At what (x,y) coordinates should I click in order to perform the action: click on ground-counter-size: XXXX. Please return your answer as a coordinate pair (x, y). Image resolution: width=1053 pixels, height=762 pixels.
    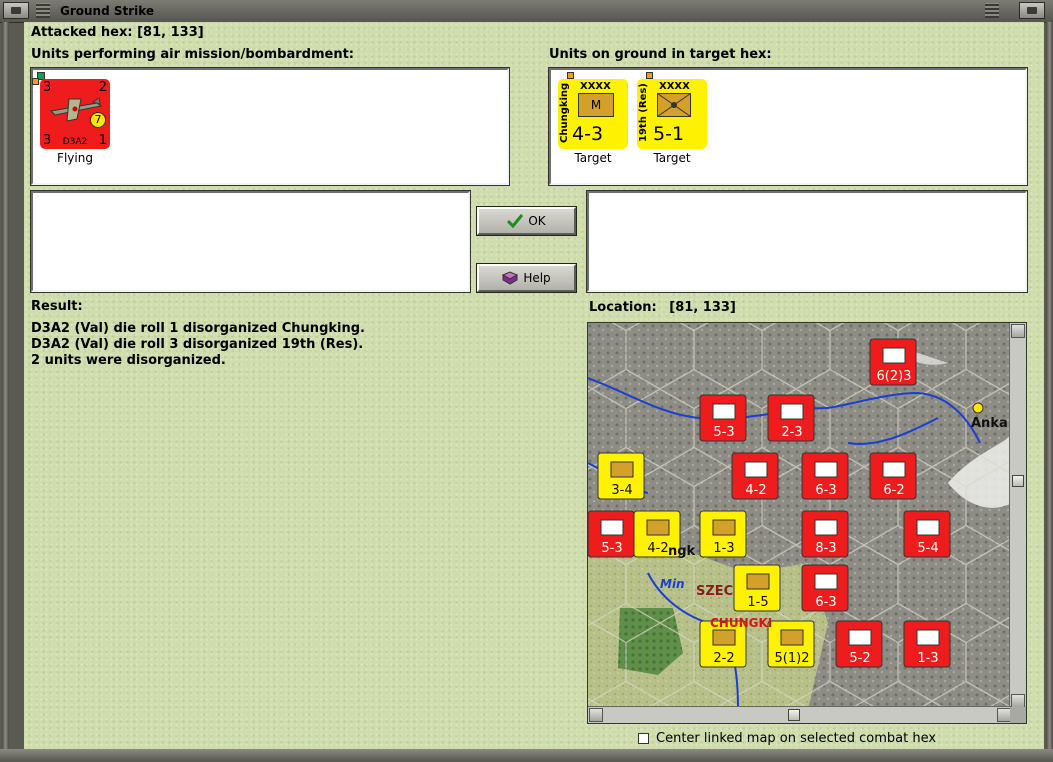
    Looking at the image, I should click on (674, 86).